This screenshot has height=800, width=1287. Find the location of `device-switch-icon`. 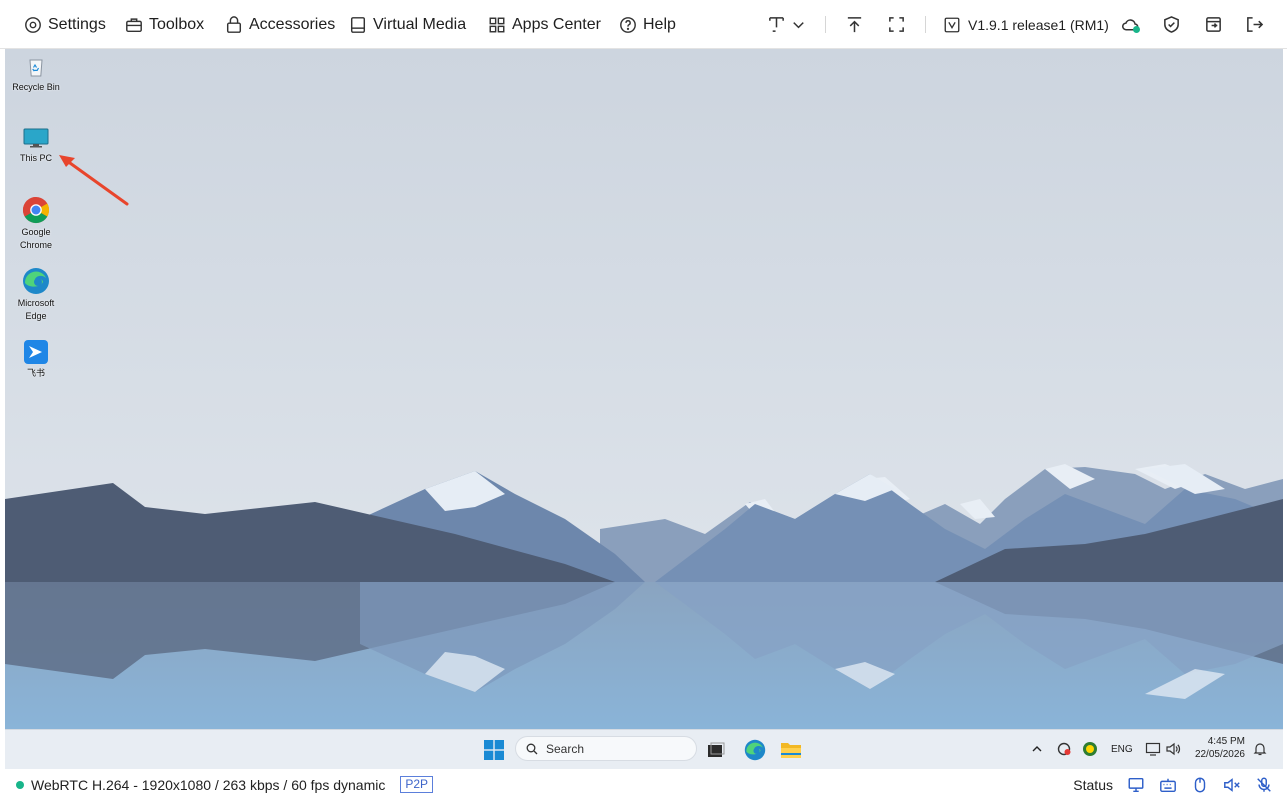

device-switch-icon is located at coordinates (1213, 24).